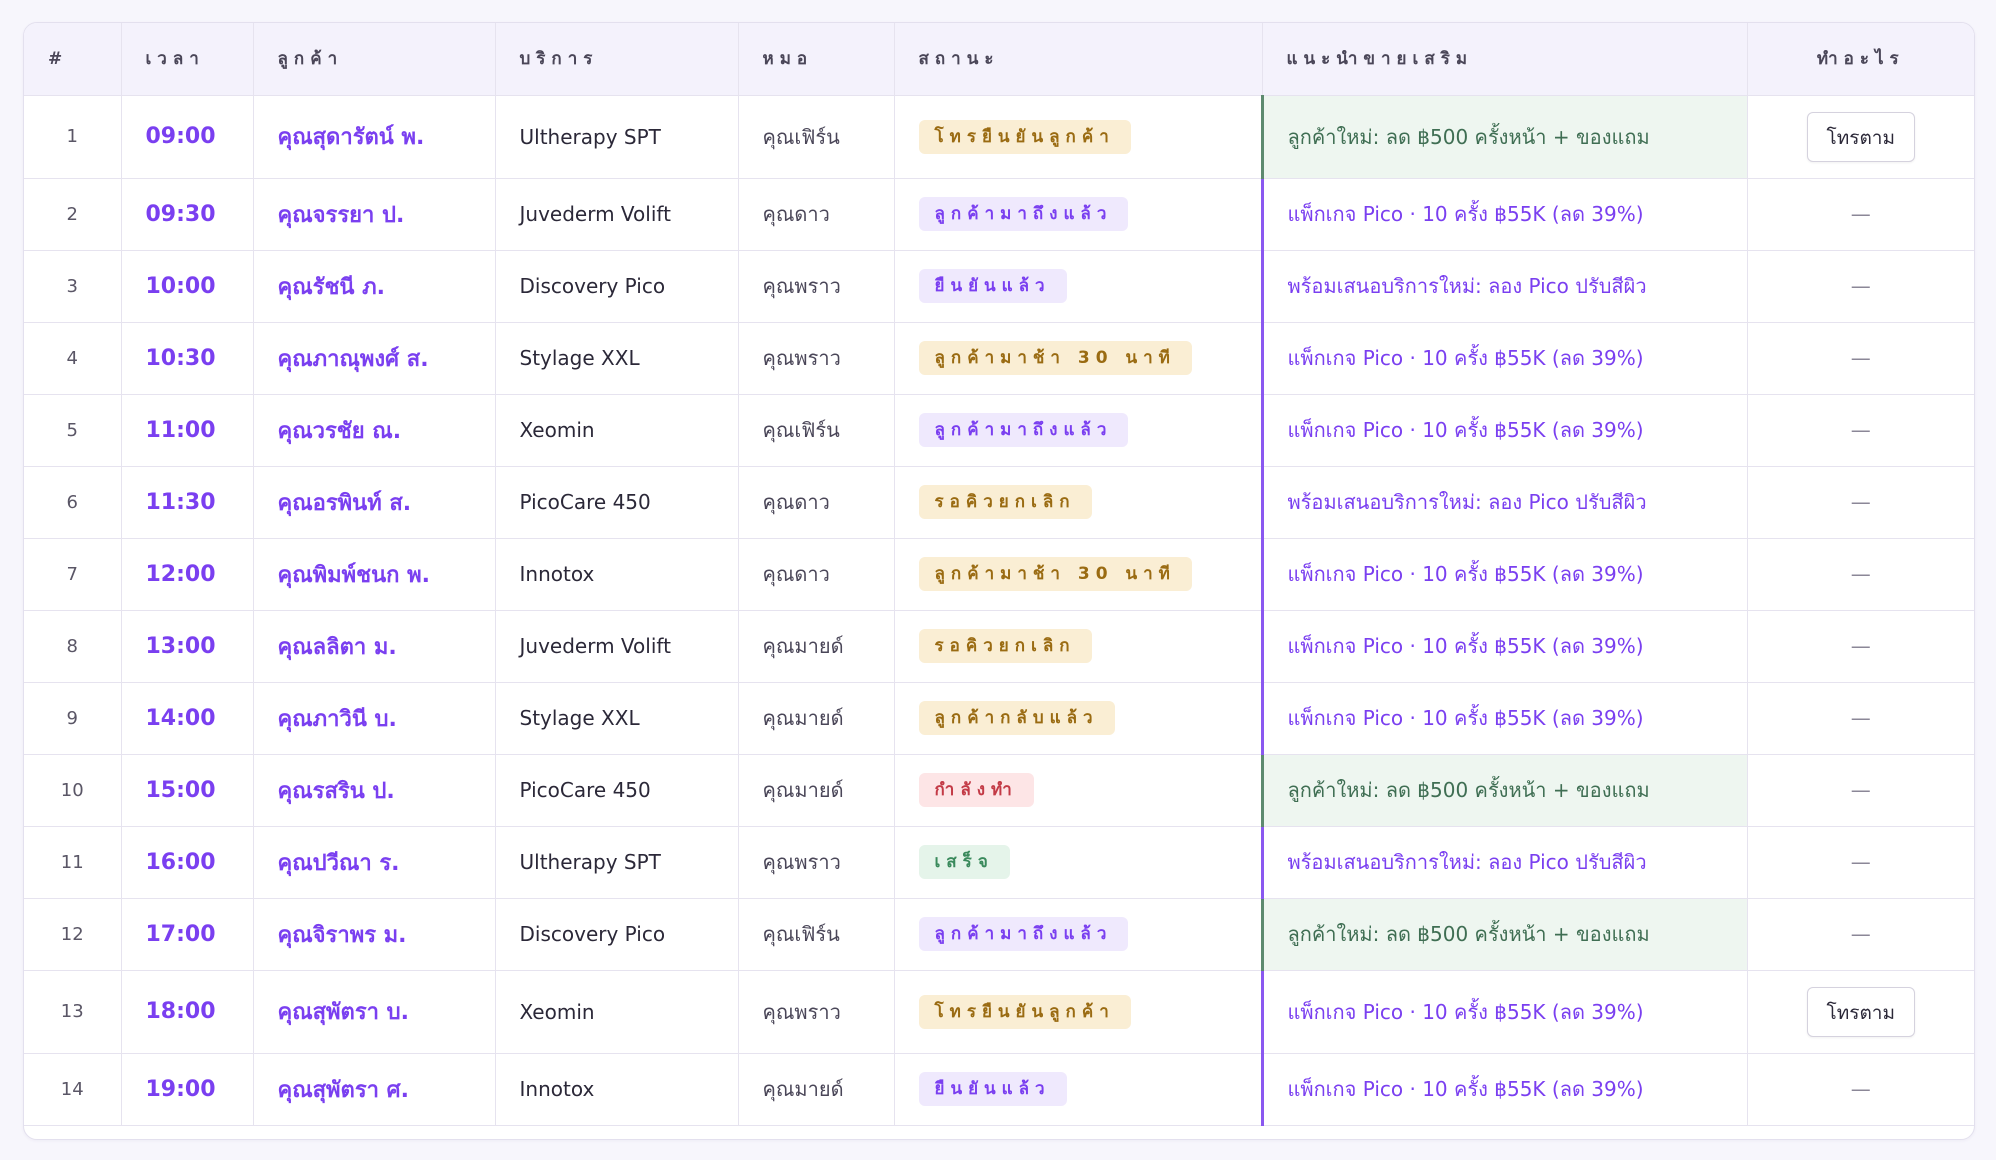  I want to click on status-cell: ยืนยันแล้ว, so click(1078, 286).